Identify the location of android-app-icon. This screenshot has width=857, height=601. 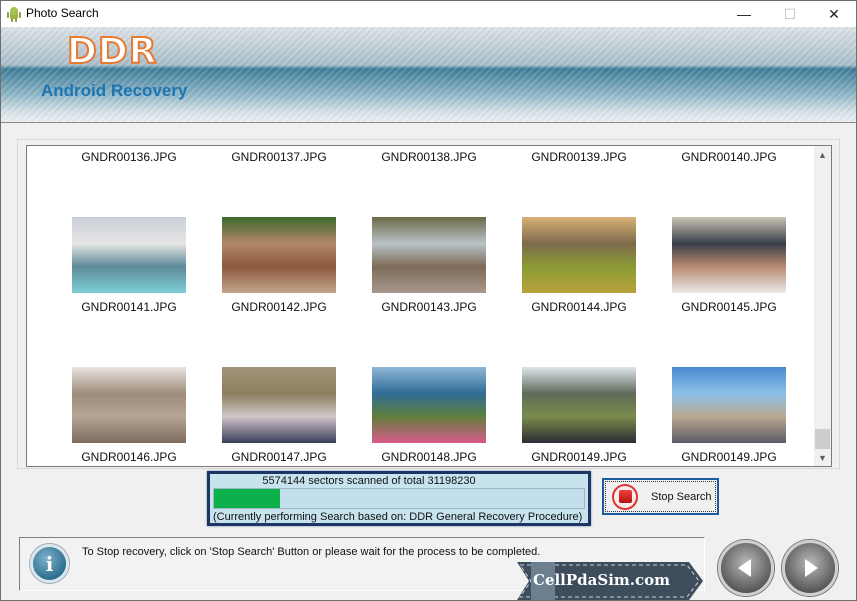
(14, 14).